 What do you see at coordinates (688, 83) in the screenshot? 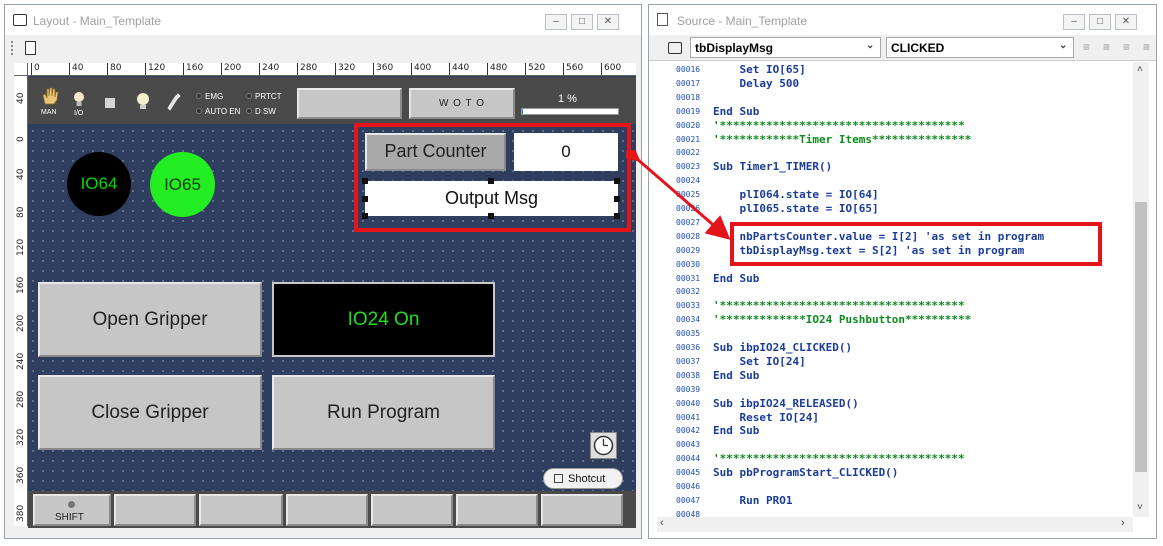
I see `line-number: 00017` at bounding box center [688, 83].